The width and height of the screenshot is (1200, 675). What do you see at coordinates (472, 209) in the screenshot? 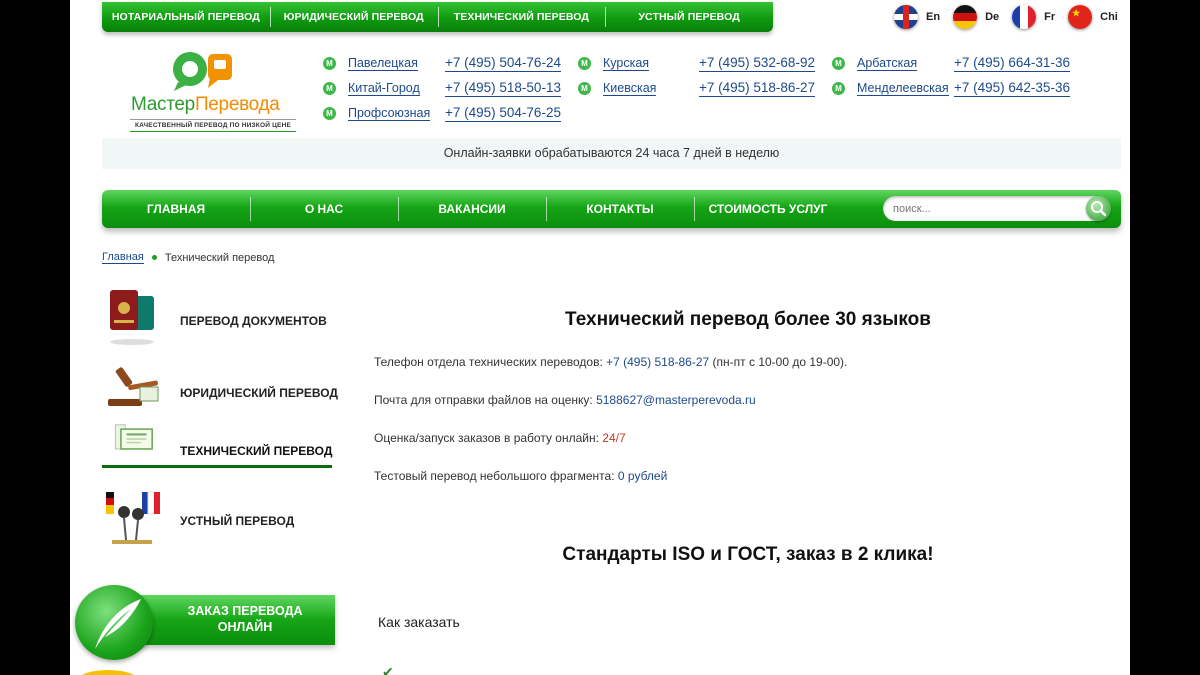
I see `nav-vacancies: ВАКАНСИИ` at bounding box center [472, 209].